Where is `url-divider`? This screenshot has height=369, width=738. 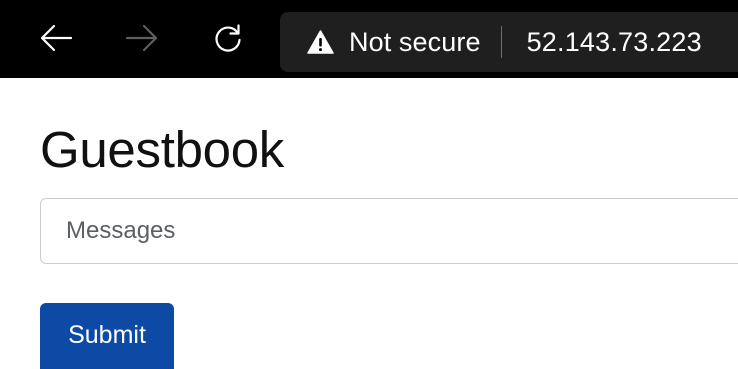 url-divider is located at coordinates (501, 42).